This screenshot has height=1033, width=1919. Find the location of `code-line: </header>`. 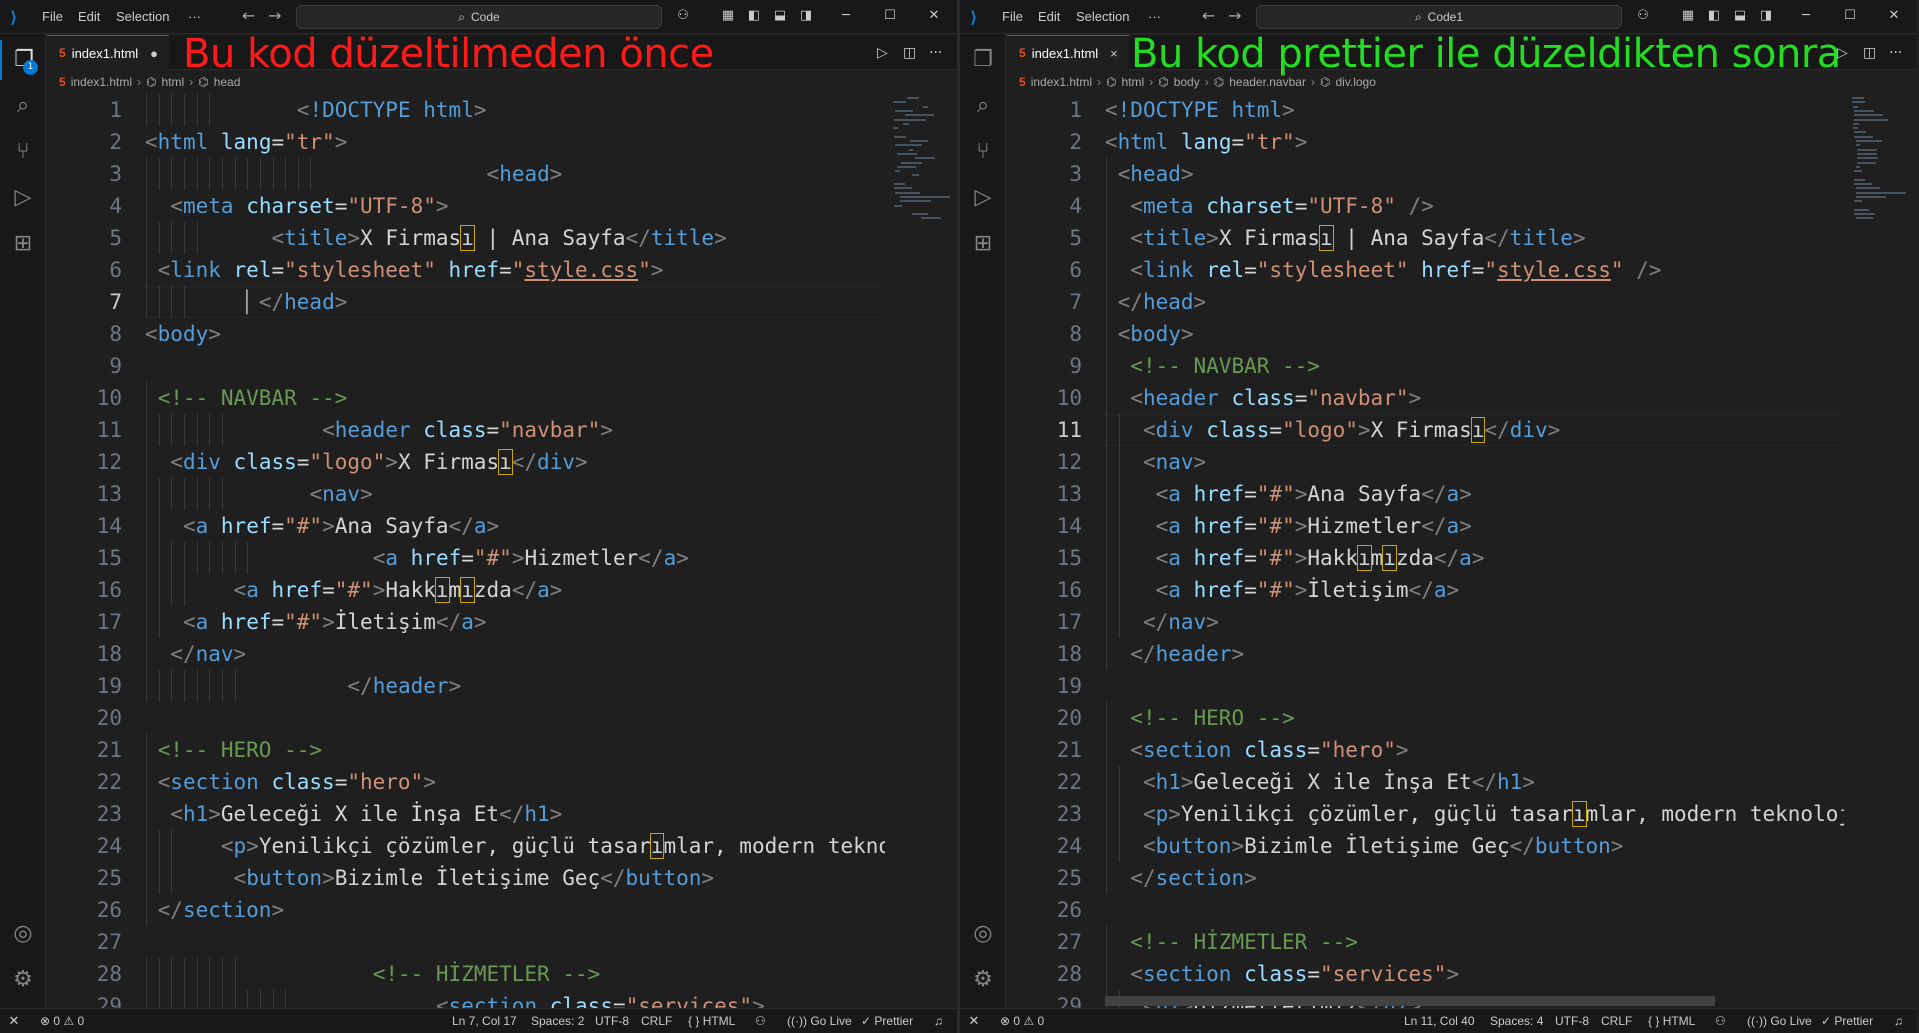

code-line: </header> is located at coordinates (1187, 654).